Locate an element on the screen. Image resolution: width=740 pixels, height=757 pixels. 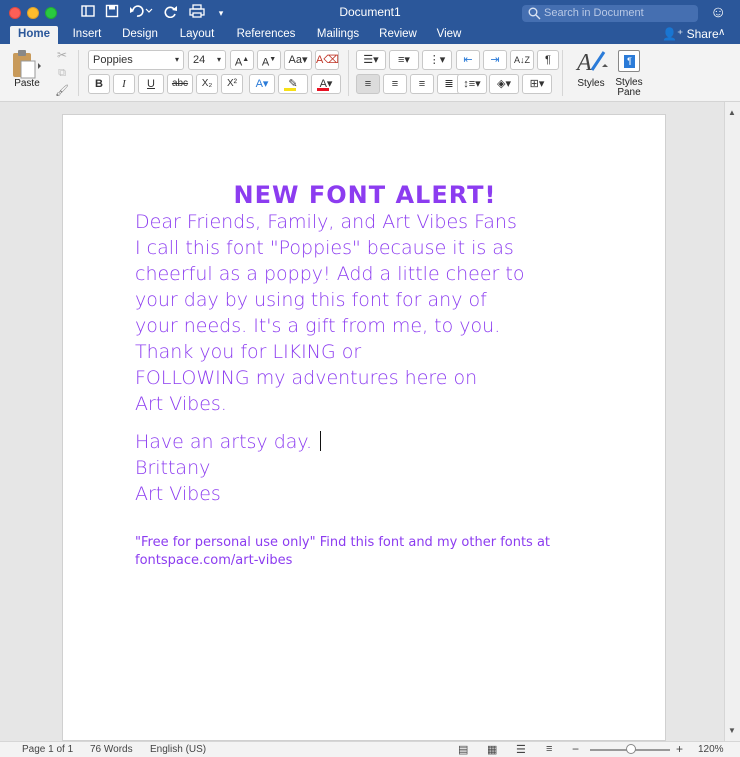
maximize-window-button is located at coordinates (51, 13).